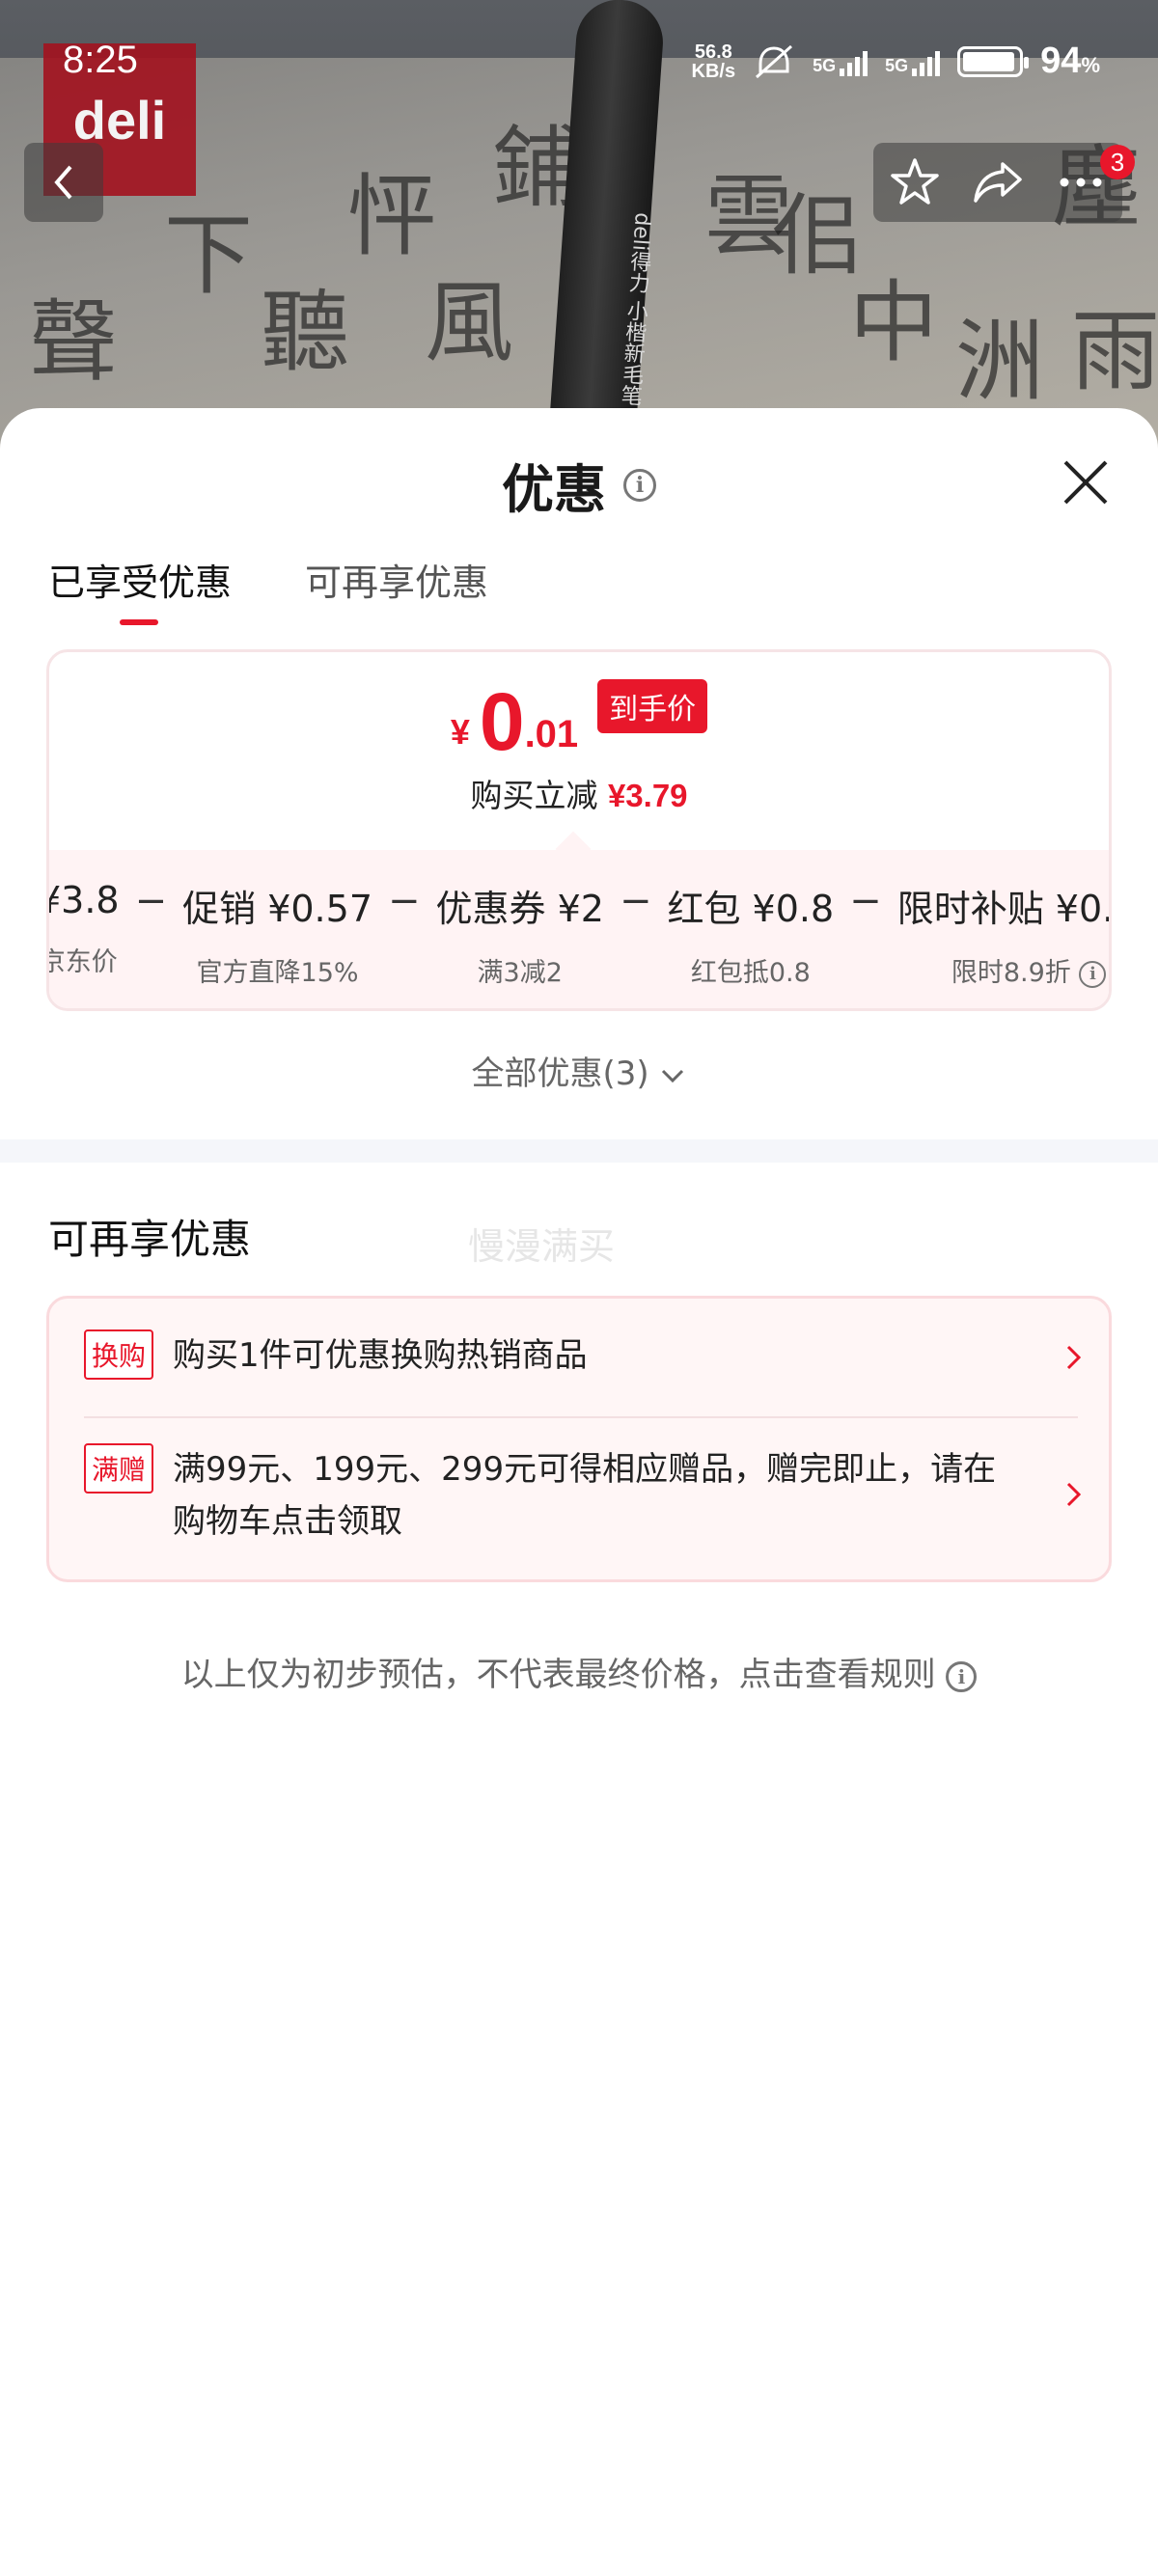  I want to click on notification-badge: 3, so click(1117, 162).